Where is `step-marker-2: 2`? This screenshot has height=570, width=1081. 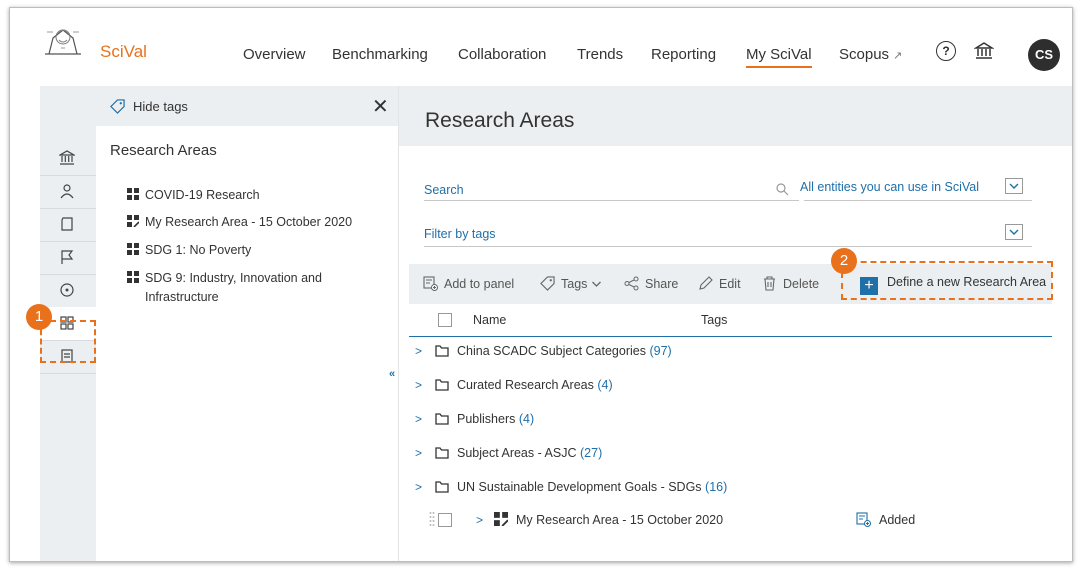 step-marker-2: 2 is located at coordinates (844, 261).